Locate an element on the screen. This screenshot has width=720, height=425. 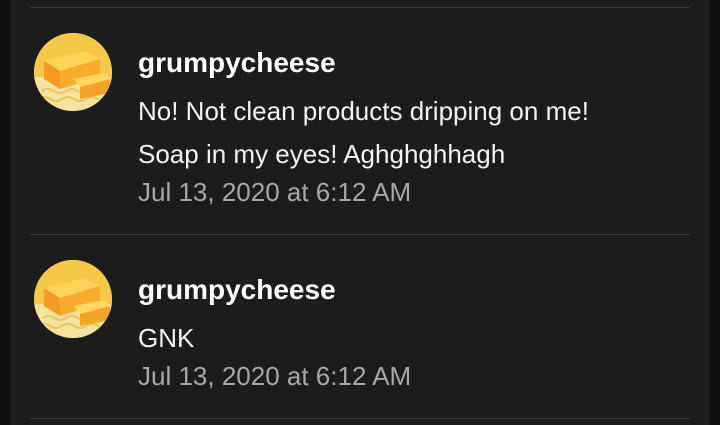
divider is located at coordinates (360, 418).